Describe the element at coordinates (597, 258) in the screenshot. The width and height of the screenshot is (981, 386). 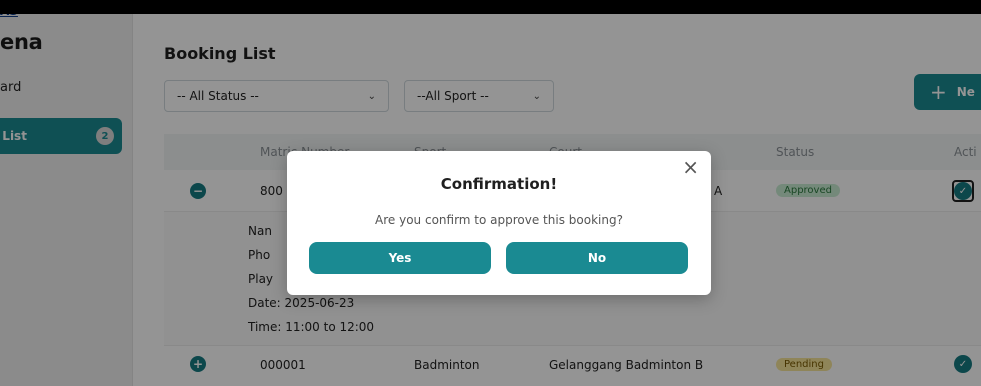
I see `no-button: No` at that location.